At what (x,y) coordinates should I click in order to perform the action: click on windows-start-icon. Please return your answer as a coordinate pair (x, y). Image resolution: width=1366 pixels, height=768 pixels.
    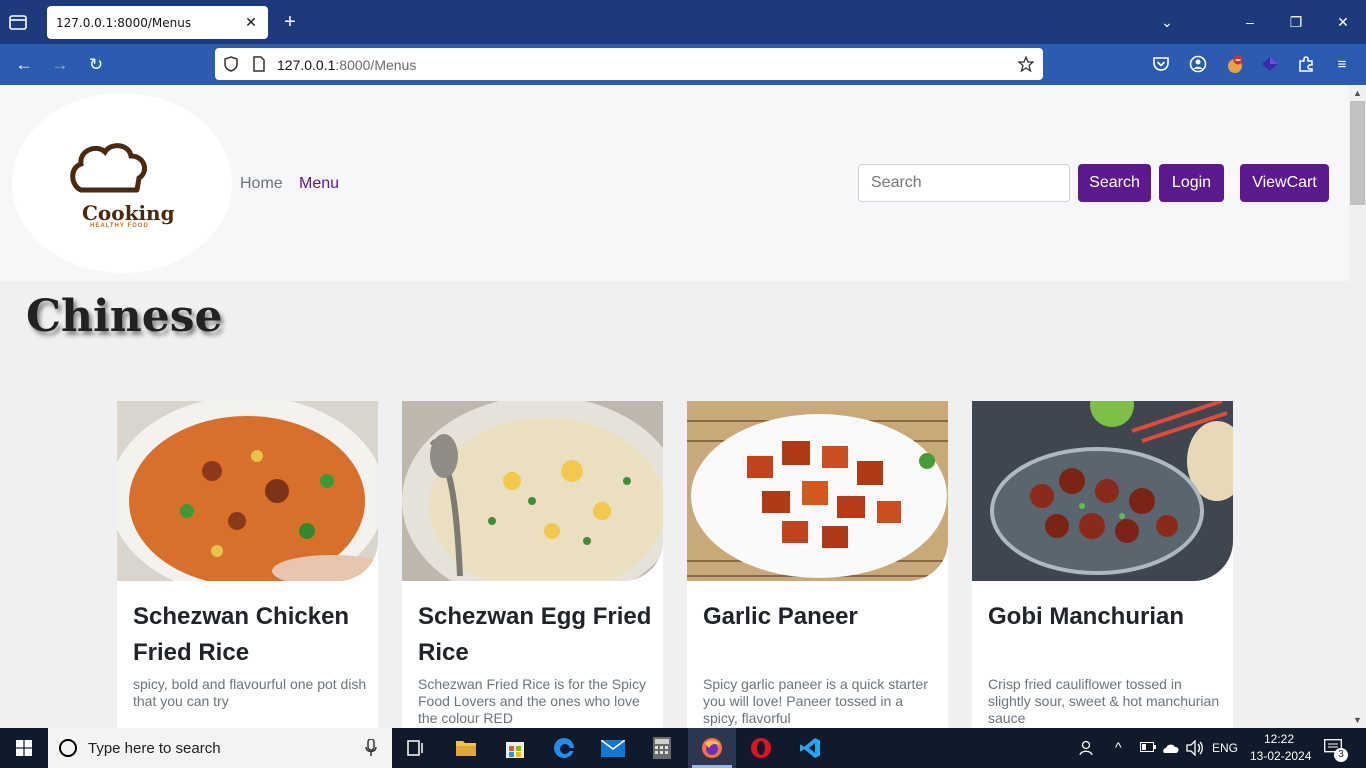
    Looking at the image, I should click on (24, 748).